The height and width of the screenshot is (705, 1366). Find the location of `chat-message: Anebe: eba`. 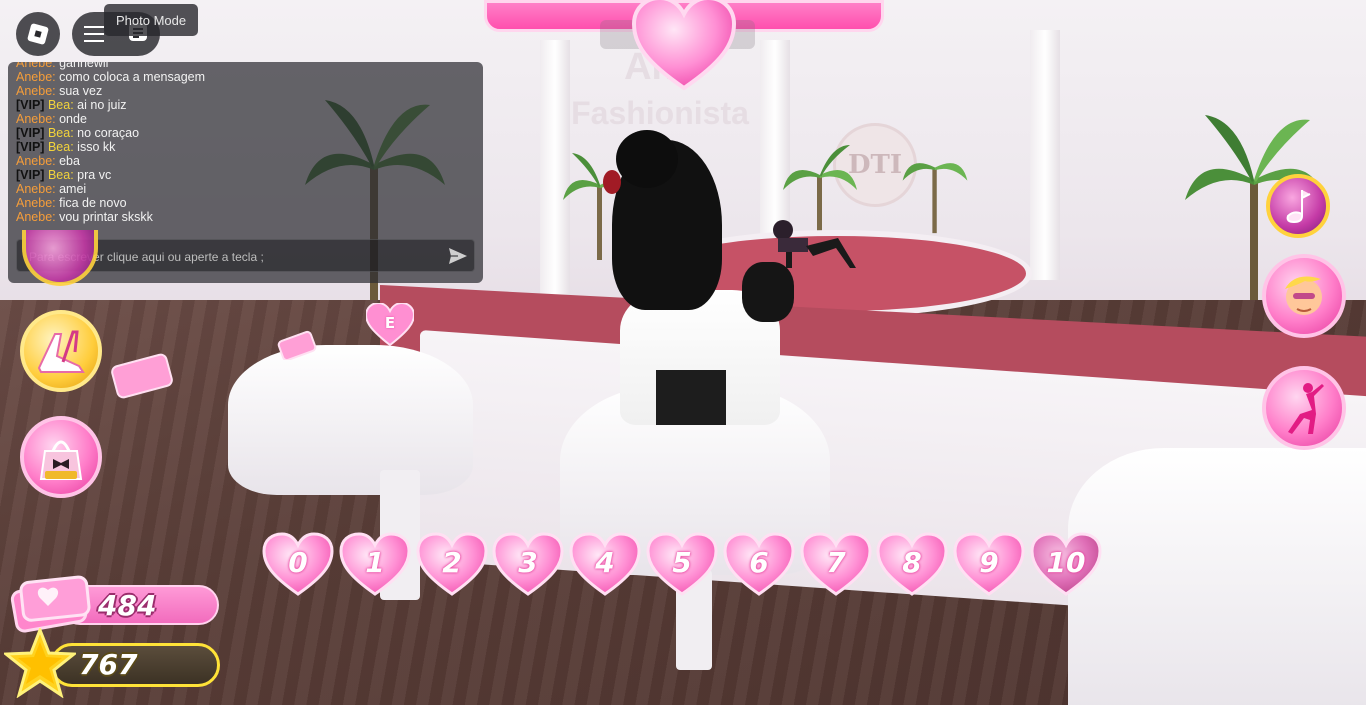

chat-message: Anebe: eba is located at coordinates (246, 161).